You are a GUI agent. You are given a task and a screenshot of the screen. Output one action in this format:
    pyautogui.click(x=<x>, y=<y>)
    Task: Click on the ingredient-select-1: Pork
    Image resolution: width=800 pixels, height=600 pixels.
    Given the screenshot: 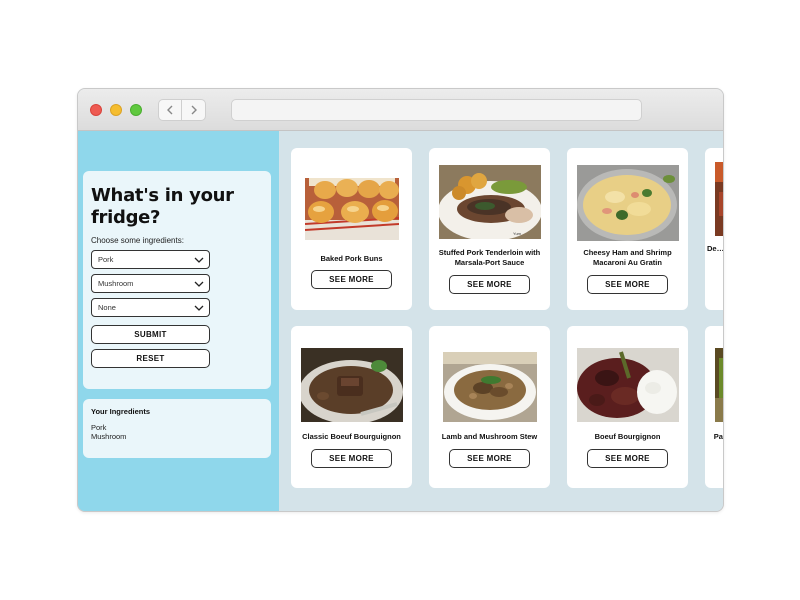 What is the action you would take?
    pyautogui.click(x=150, y=259)
    